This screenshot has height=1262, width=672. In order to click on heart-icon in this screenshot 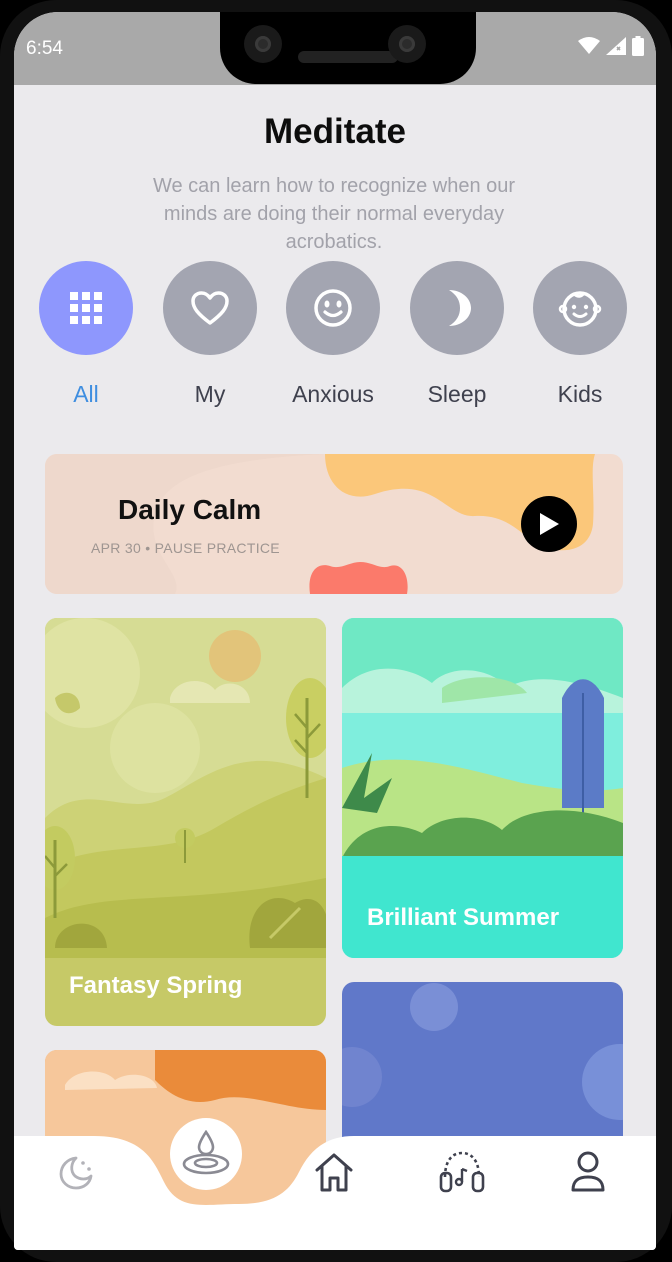, I will do `click(210, 308)`.